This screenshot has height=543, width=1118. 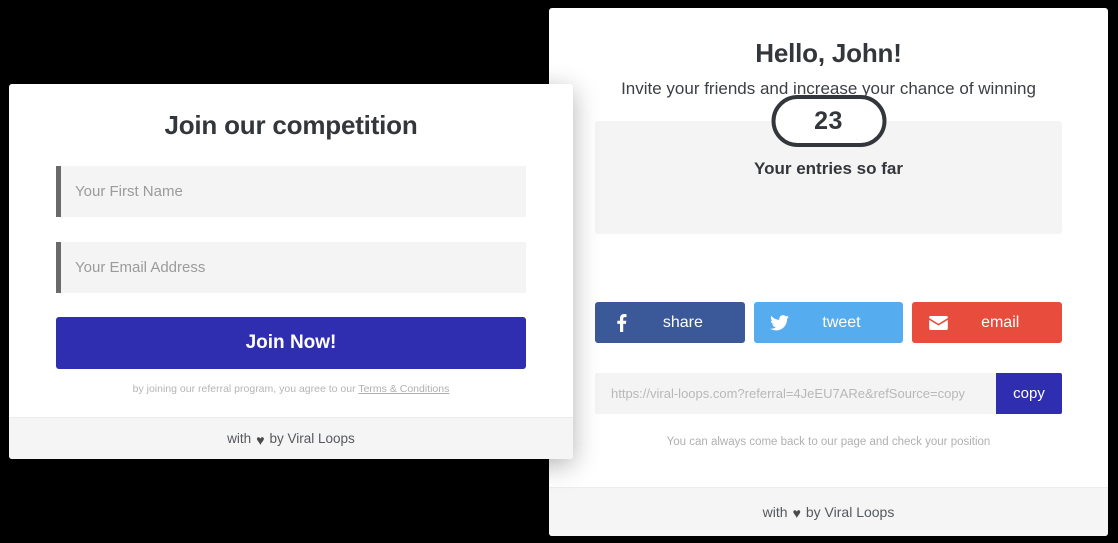 What do you see at coordinates (312, 438) in the screenshot?
I see `signup-footer-suffix: by Viral Loops` at bounding box center [312, 438].